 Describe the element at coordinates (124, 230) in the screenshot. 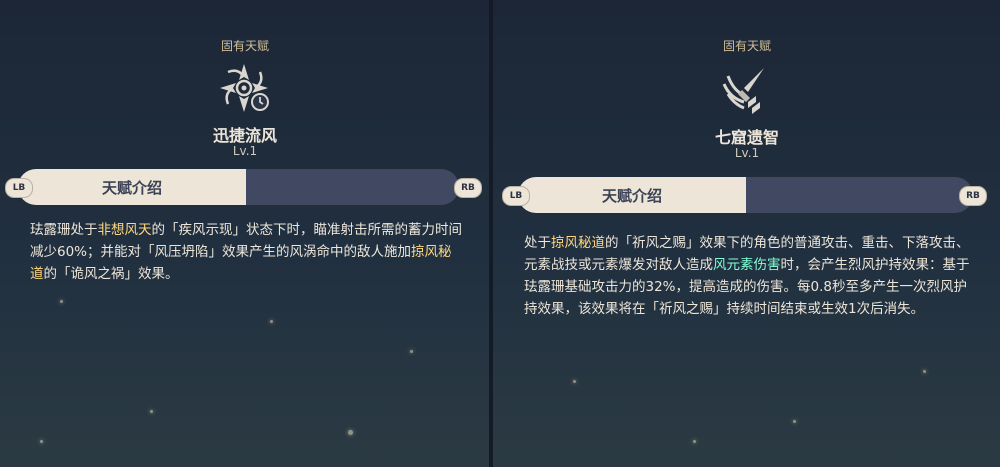

I see `desc-highlight: 非想风天` at that location.